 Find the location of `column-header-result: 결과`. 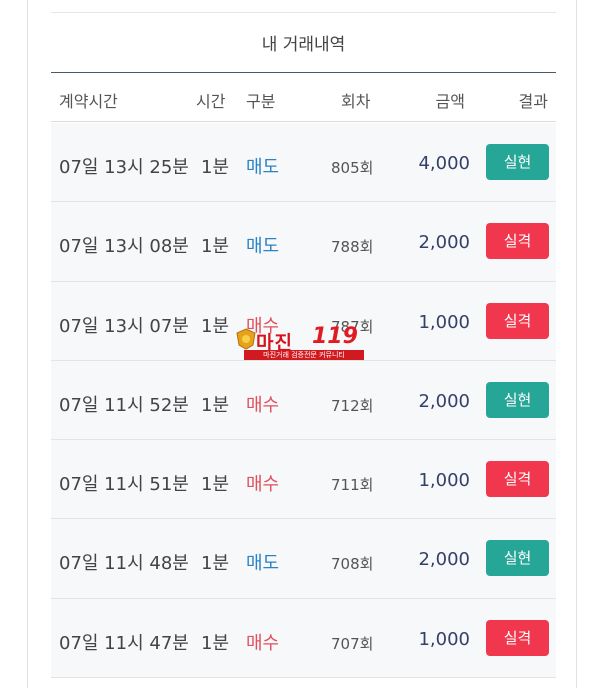

column-header-result: 결과 is located at coordinates (533, 101).